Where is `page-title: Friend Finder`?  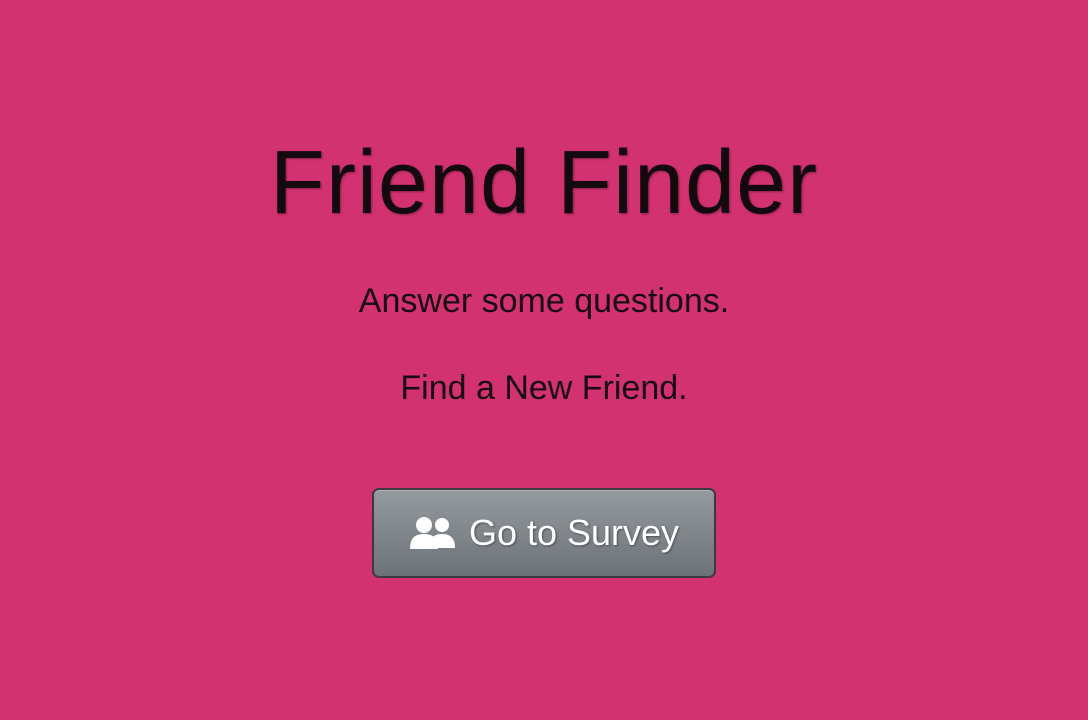 page-title: Friend Finder is located at coordinates (544, 183).